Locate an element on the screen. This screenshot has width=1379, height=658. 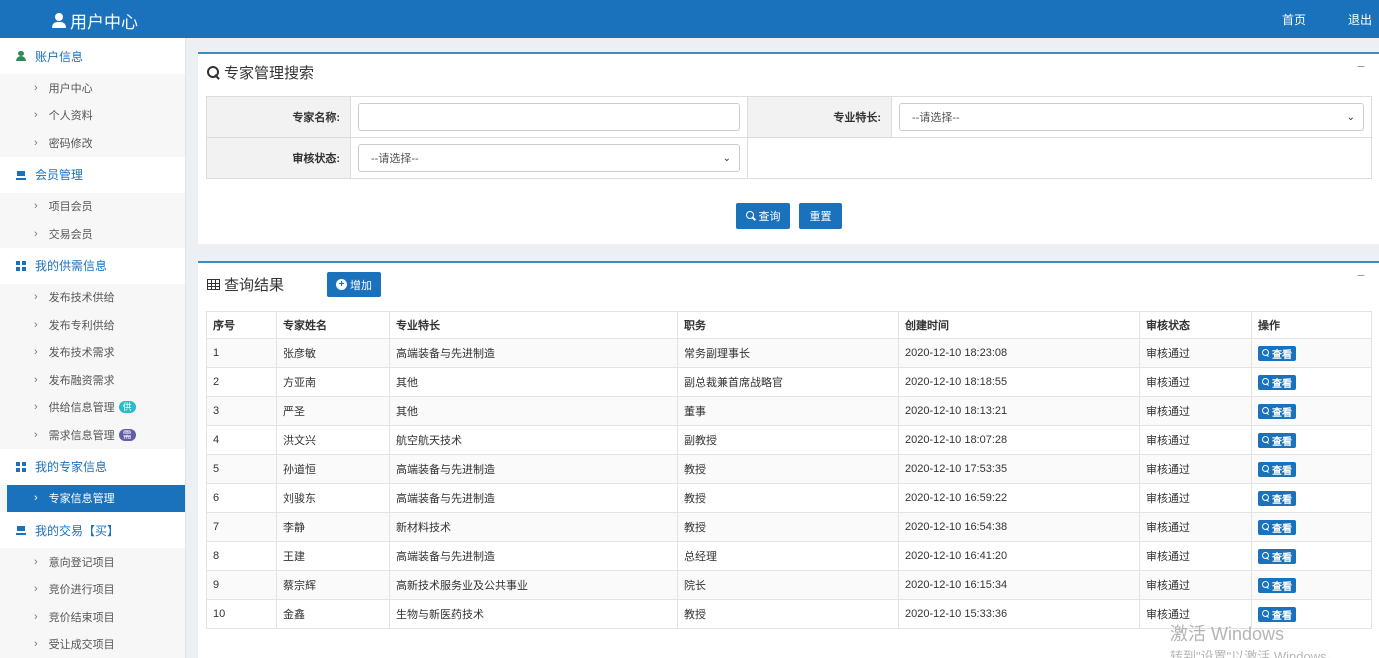
sidebar-item-trade-member: › 交易会员 is located at coordinates (92, 234).